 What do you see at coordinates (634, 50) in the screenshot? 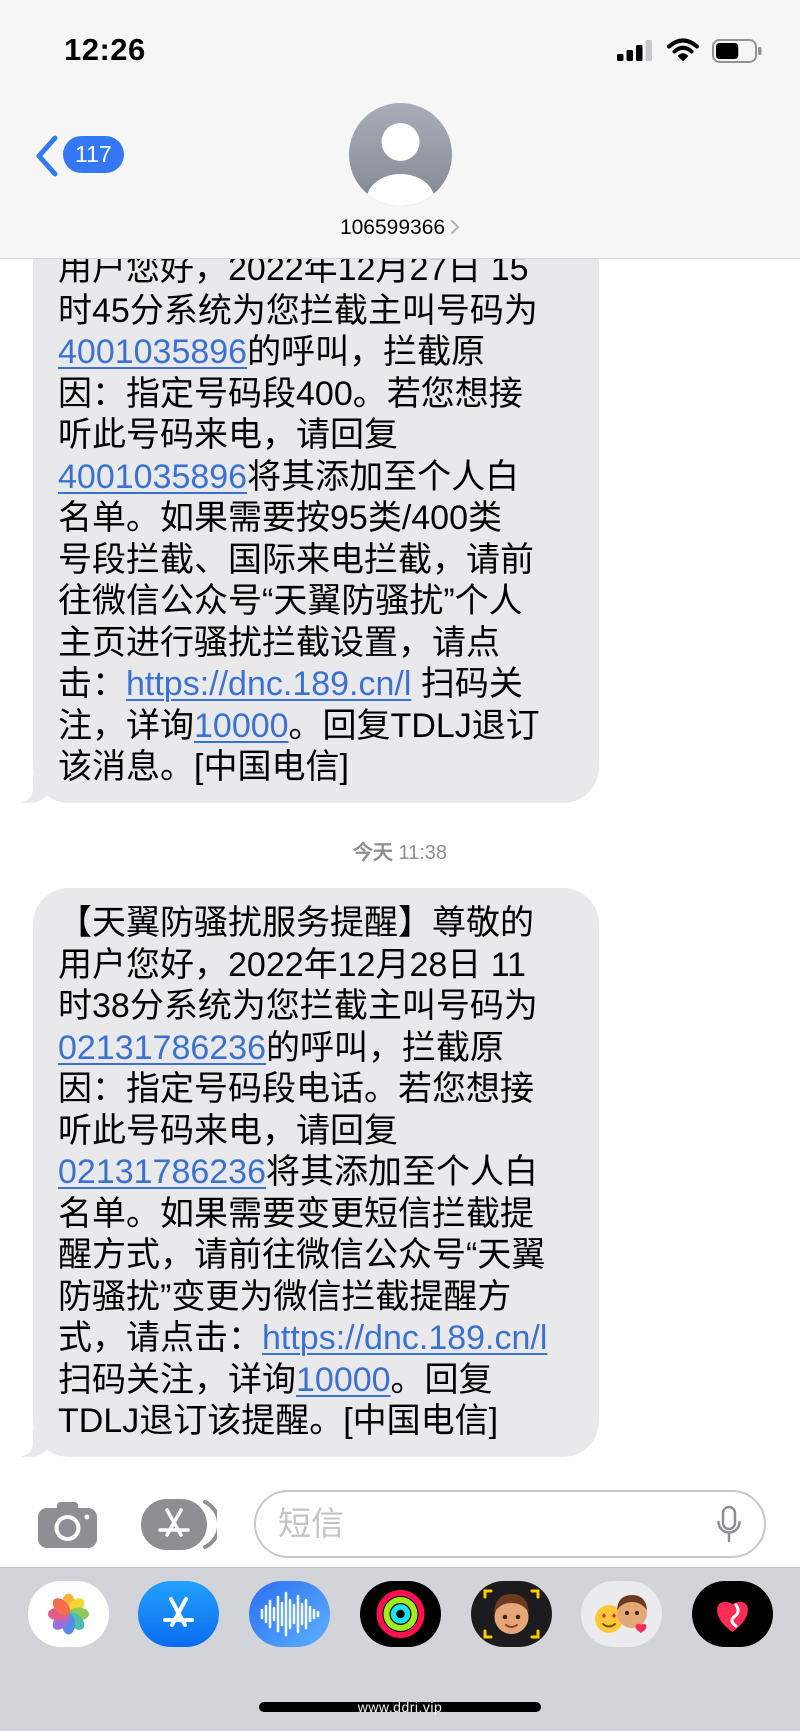
I see `cellular-signal-icon` at bounding box center [634, 50].